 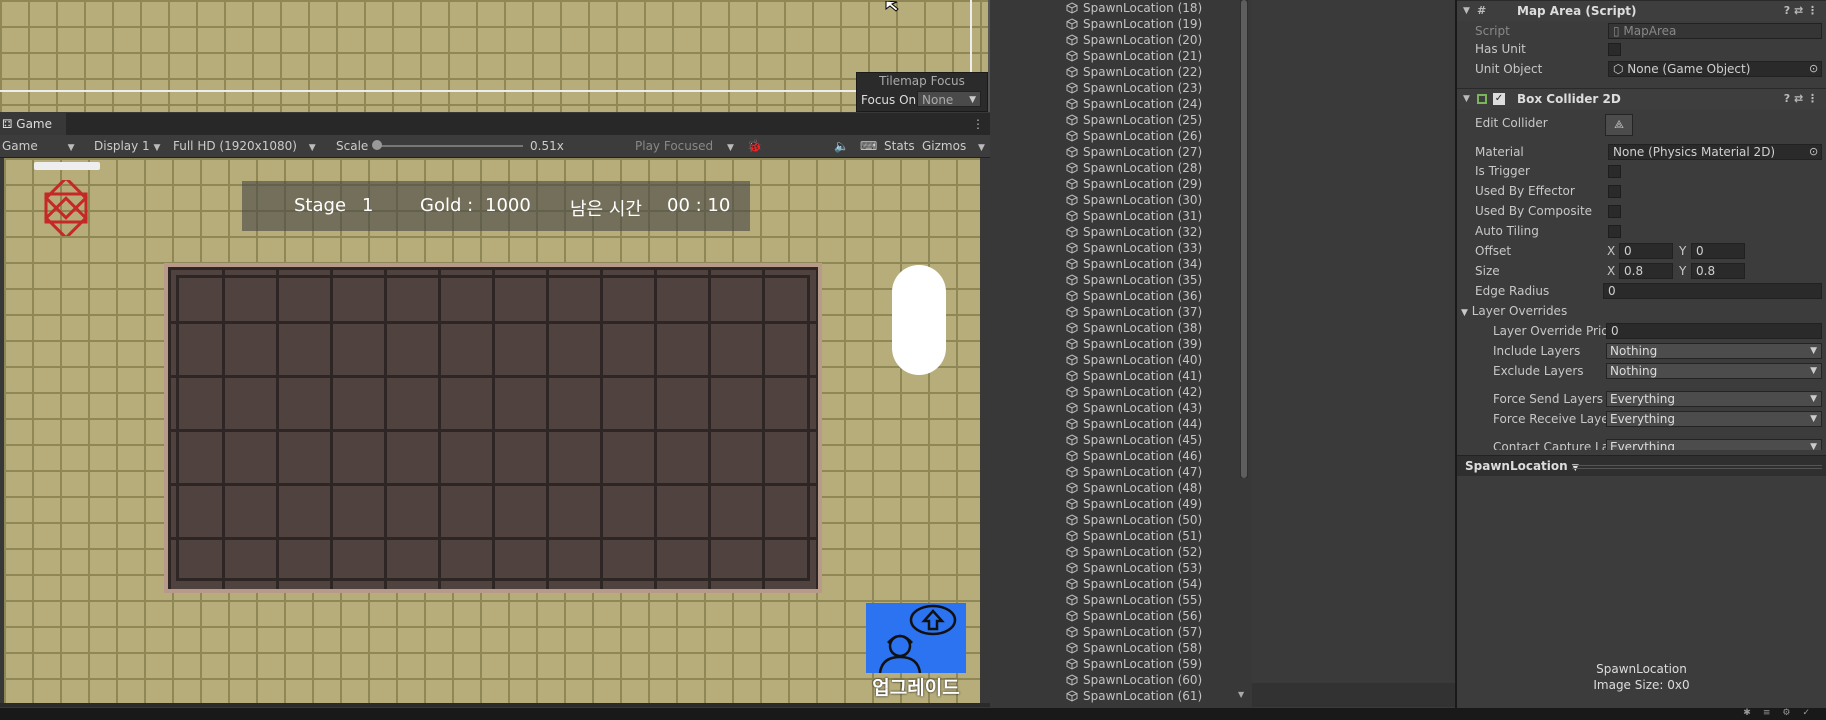 I want to click on edge-radius-field: 0, so click(x=1712, y=291).